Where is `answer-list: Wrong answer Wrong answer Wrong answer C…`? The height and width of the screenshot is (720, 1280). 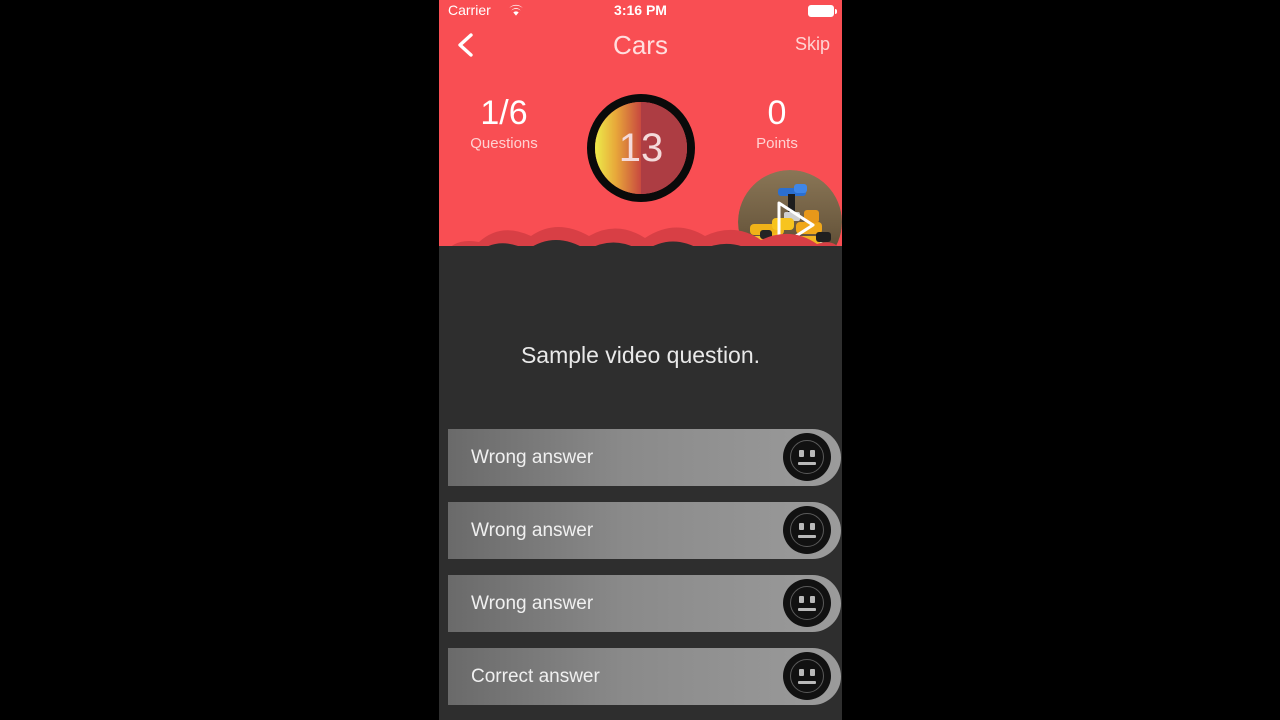
answer-list: Wrong answer Wrong answer Wrong answer C… is located at coordinates (645, 574).